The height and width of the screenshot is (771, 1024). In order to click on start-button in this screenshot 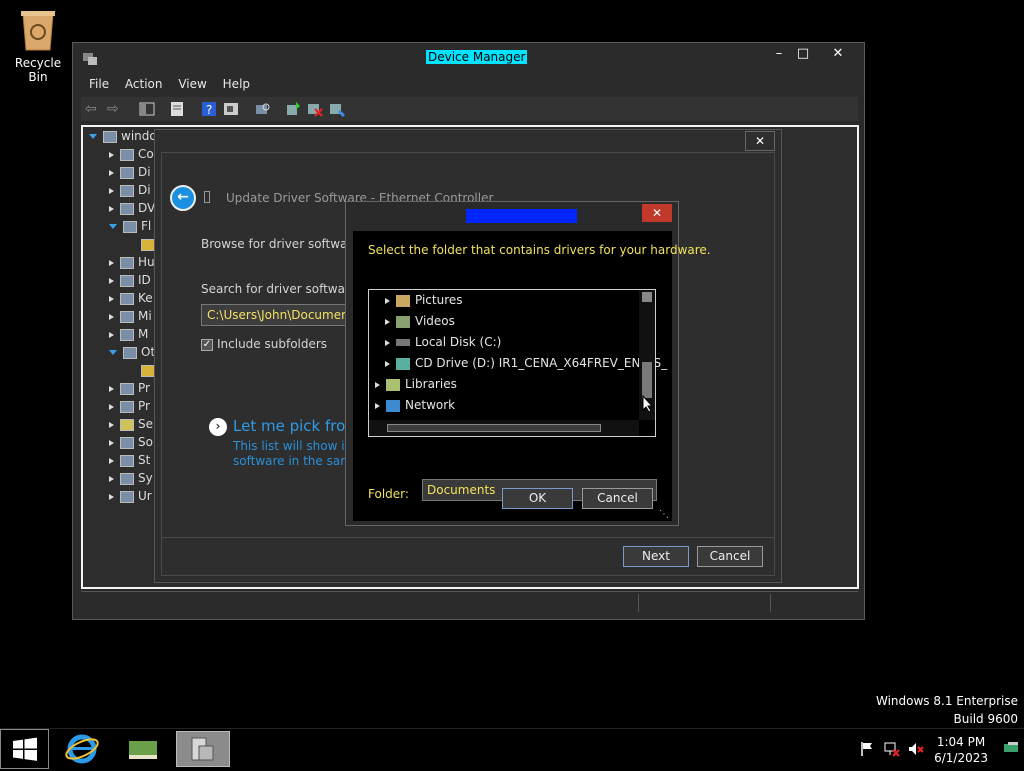, I will do `click(24, 749)`.